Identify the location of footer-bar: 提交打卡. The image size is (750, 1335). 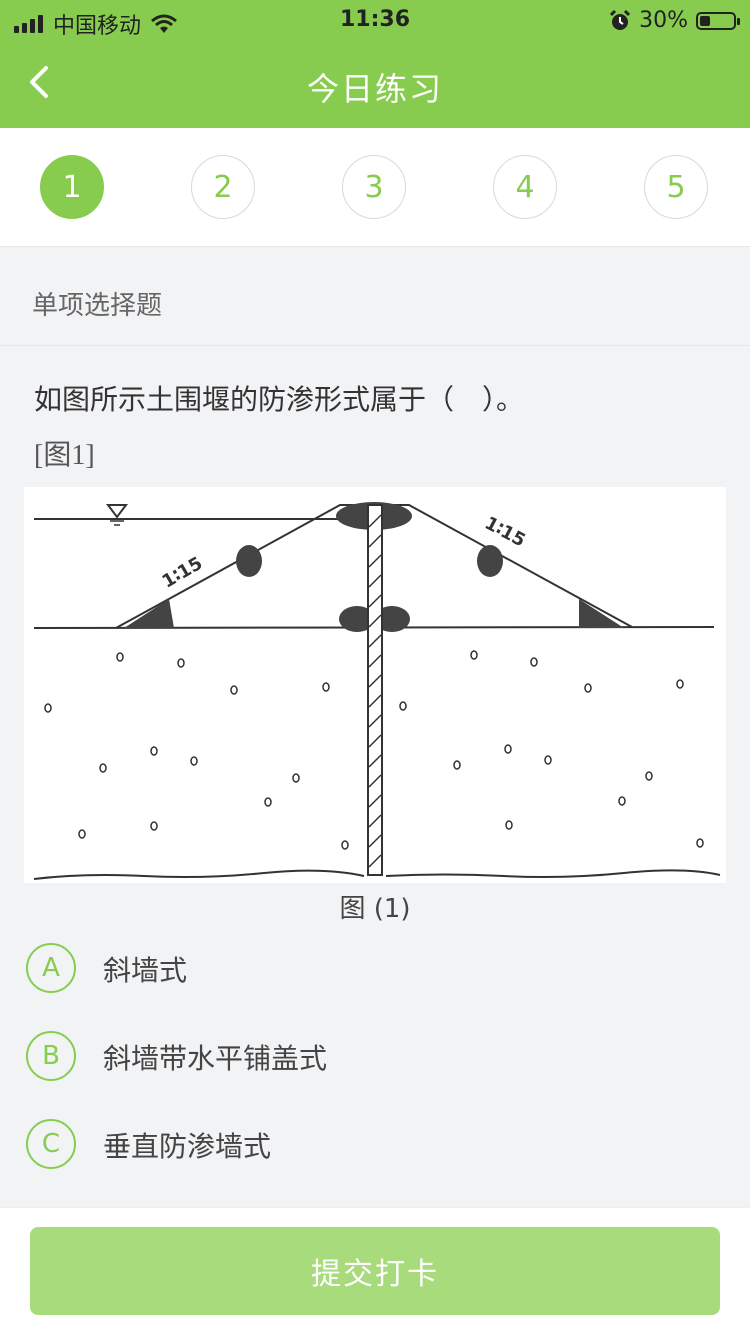
(375, 1271).